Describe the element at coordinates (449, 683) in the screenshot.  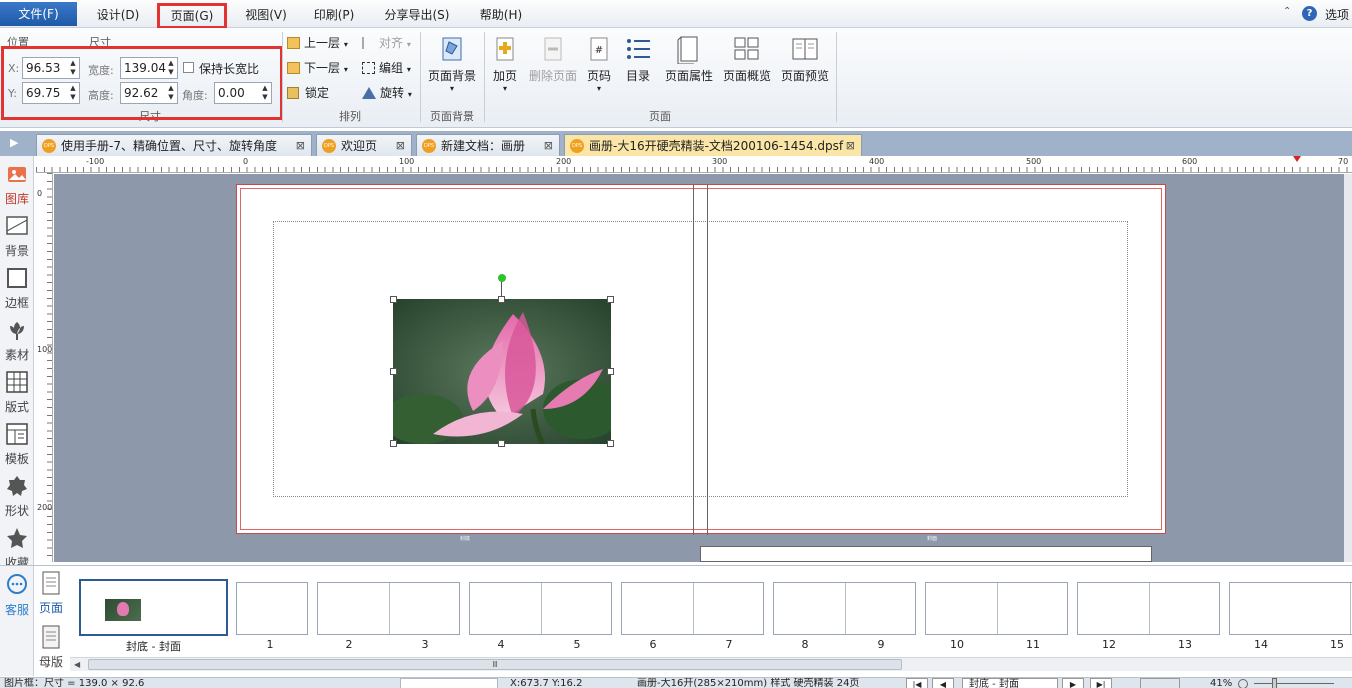
I see `status-input` at that location.